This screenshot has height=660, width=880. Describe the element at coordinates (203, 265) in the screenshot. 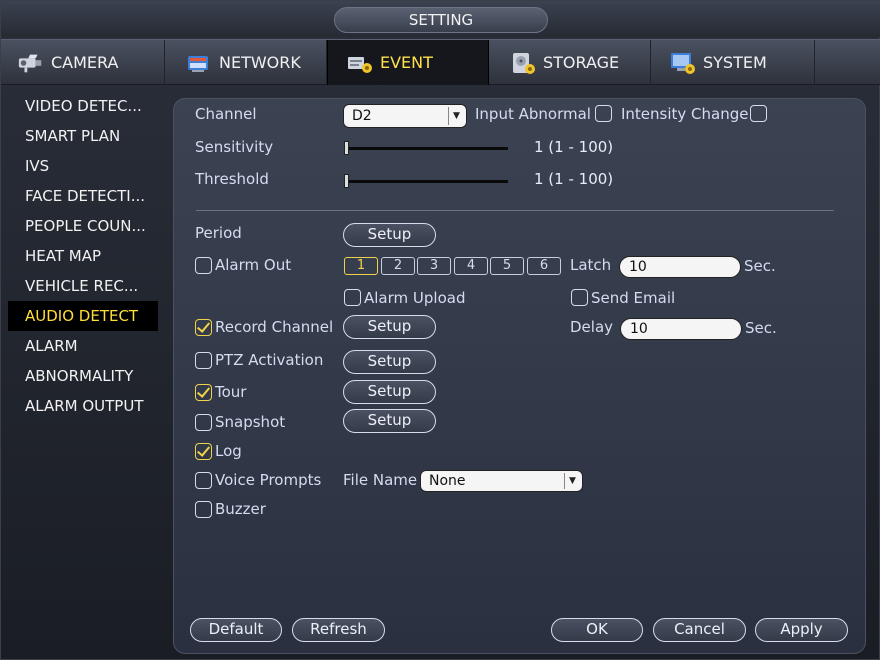

I see `alarm-out-checkbox` at that location.